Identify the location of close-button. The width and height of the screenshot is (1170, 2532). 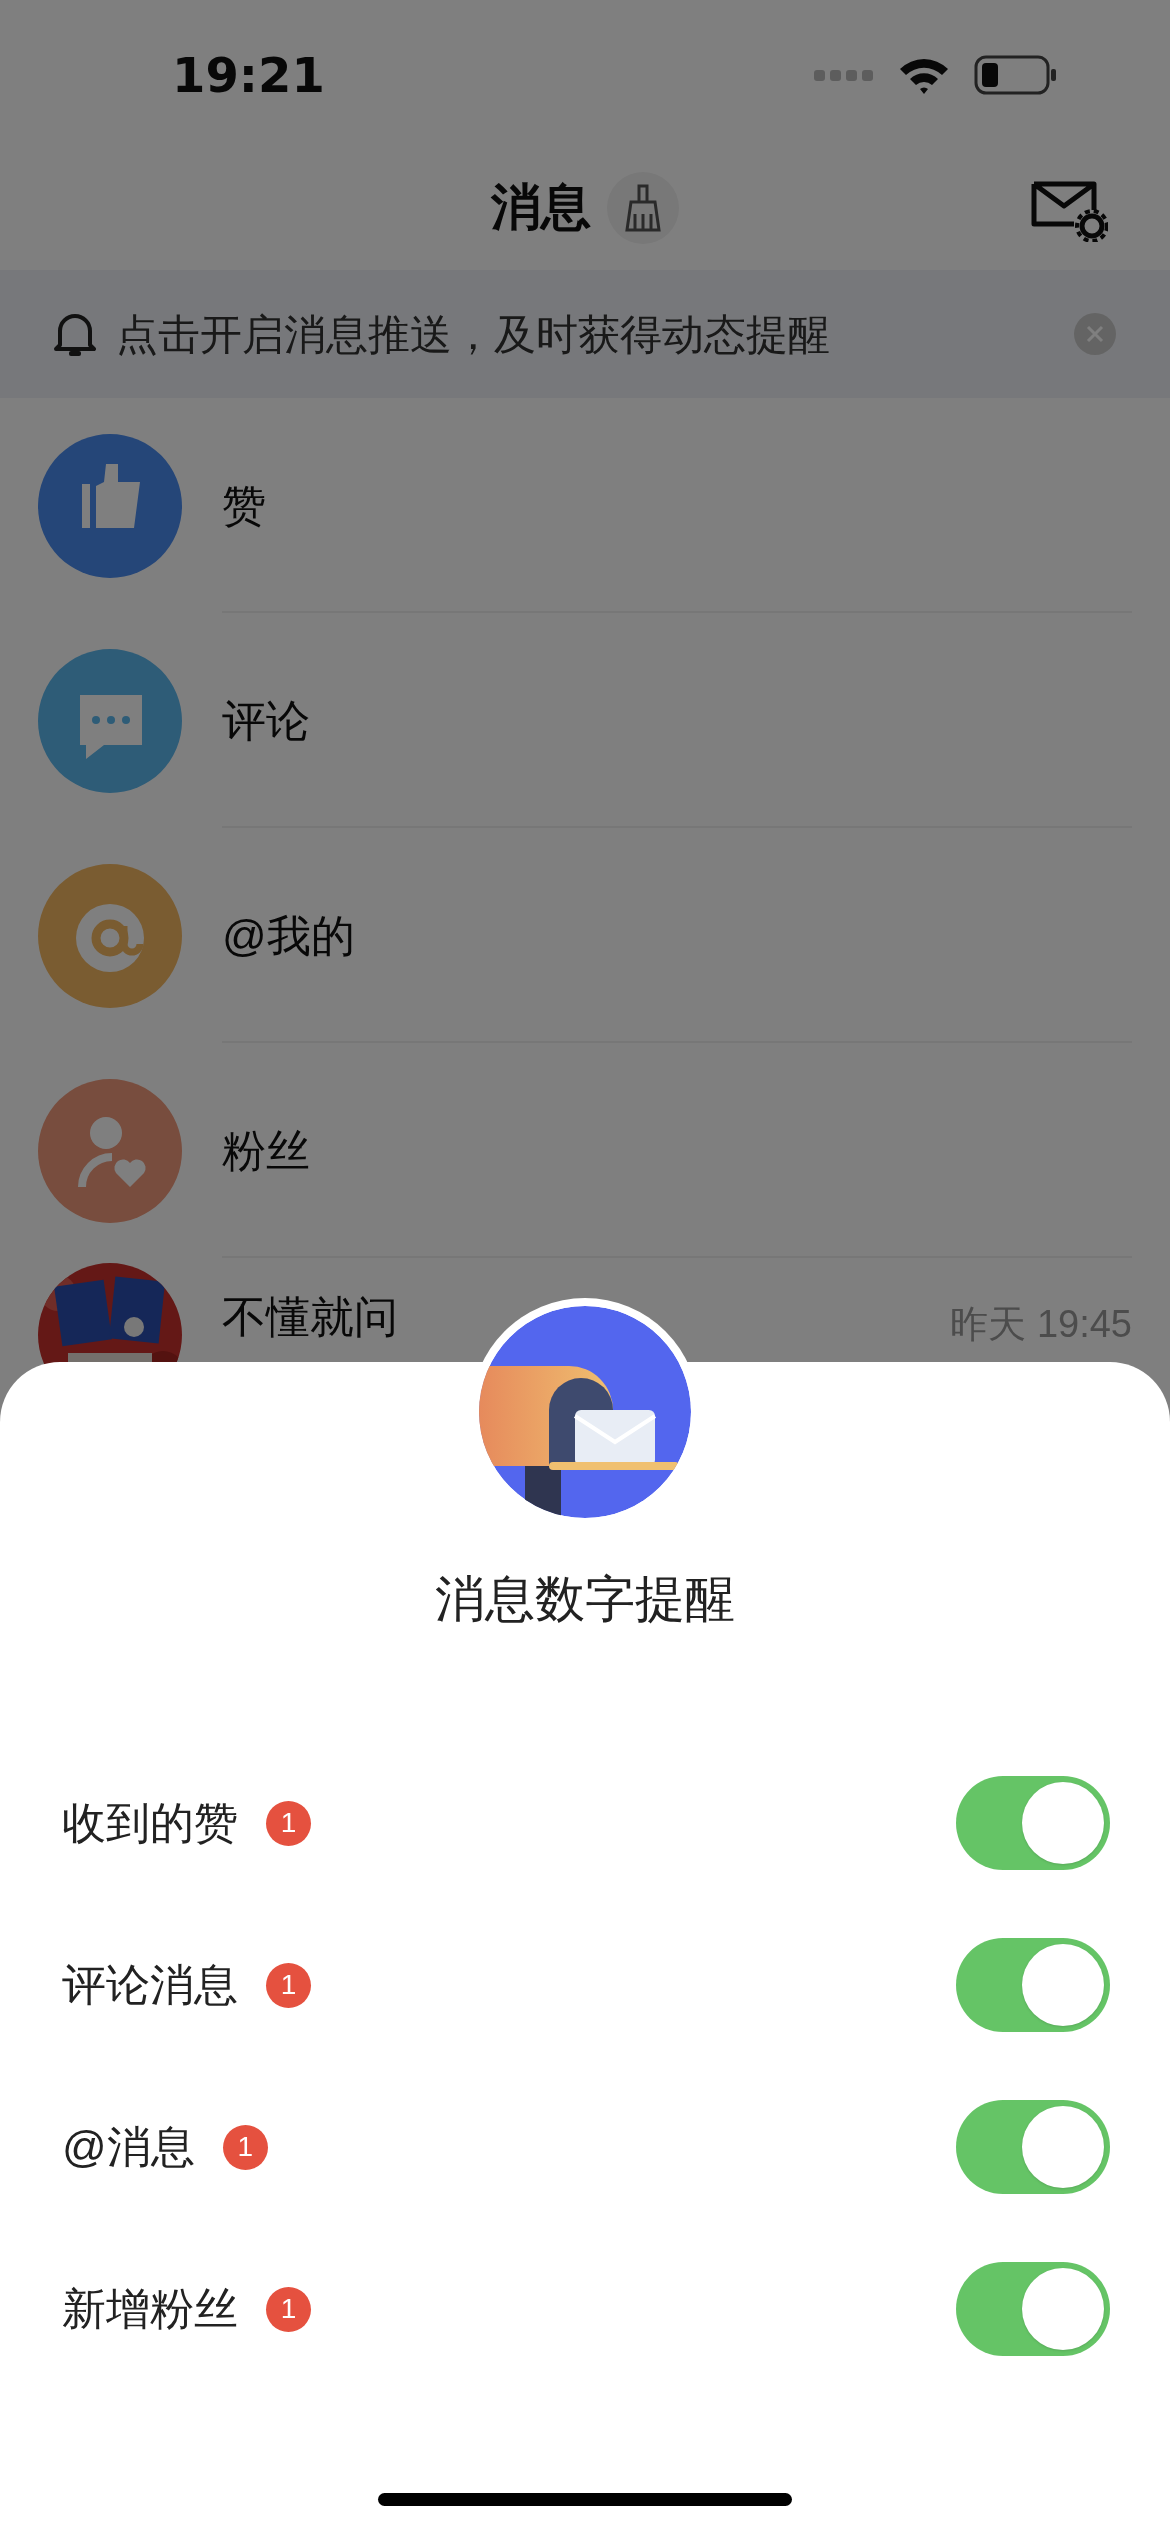
(1095, 334).